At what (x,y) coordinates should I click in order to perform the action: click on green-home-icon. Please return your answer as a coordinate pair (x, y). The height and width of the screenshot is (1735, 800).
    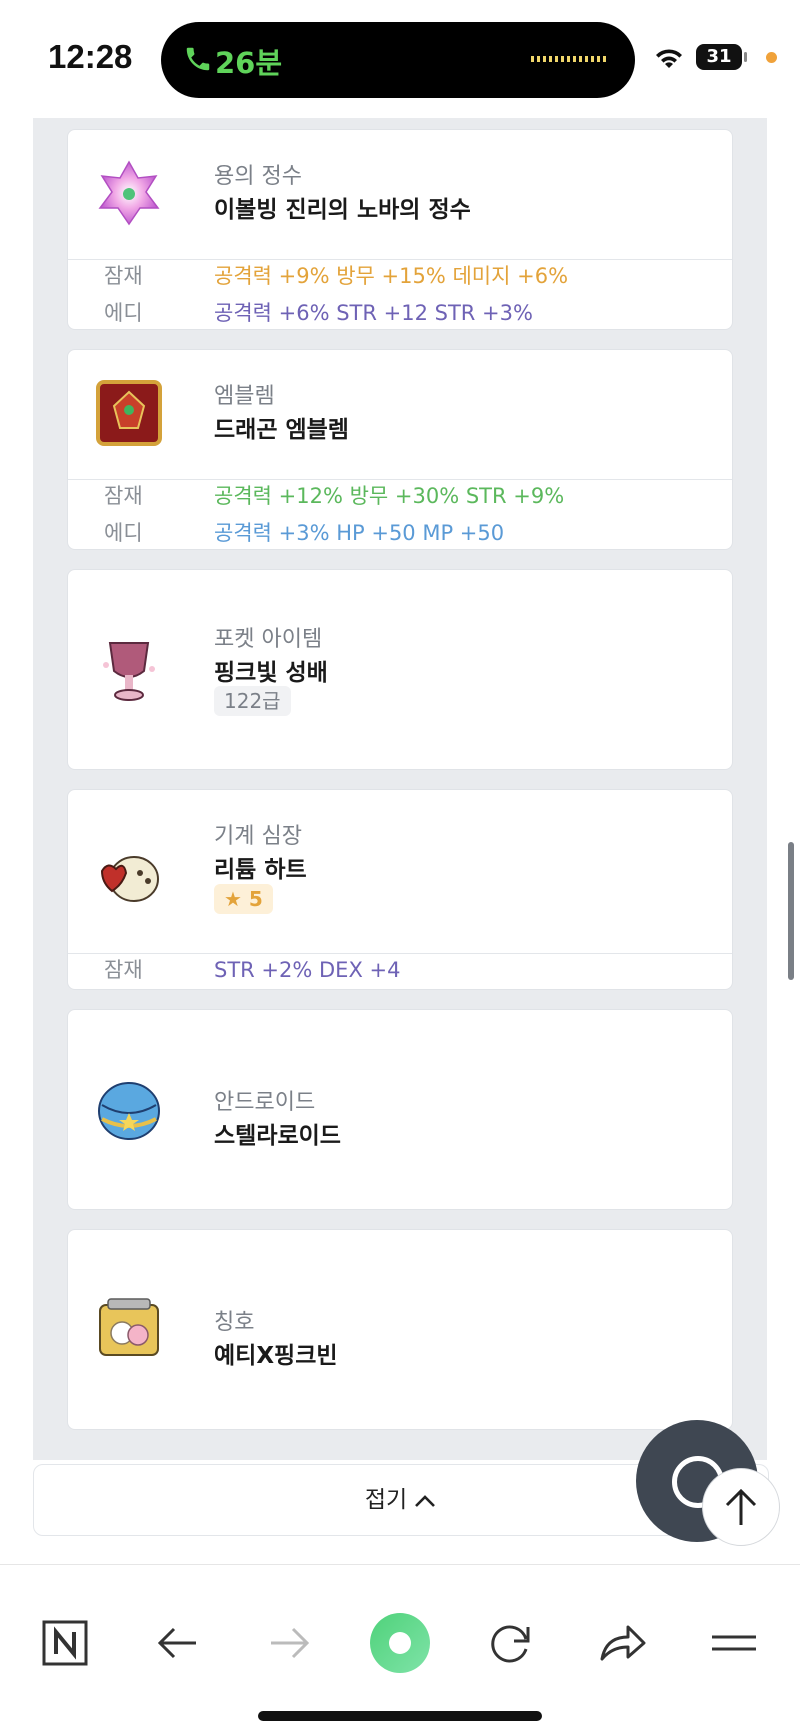
    Looking at the image, I should click on (400, 1643).